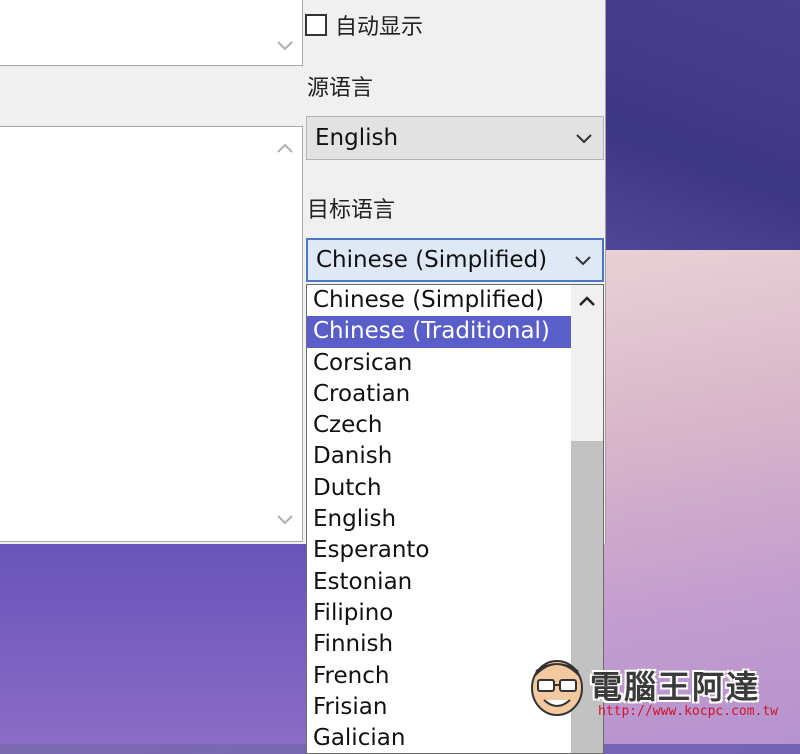 The height and width of the screenshot is (754, 800). What do you see at coordinates (439, 519) in the screenshot?
I see `dropdown-option: English` at bounding box center [439, 519].